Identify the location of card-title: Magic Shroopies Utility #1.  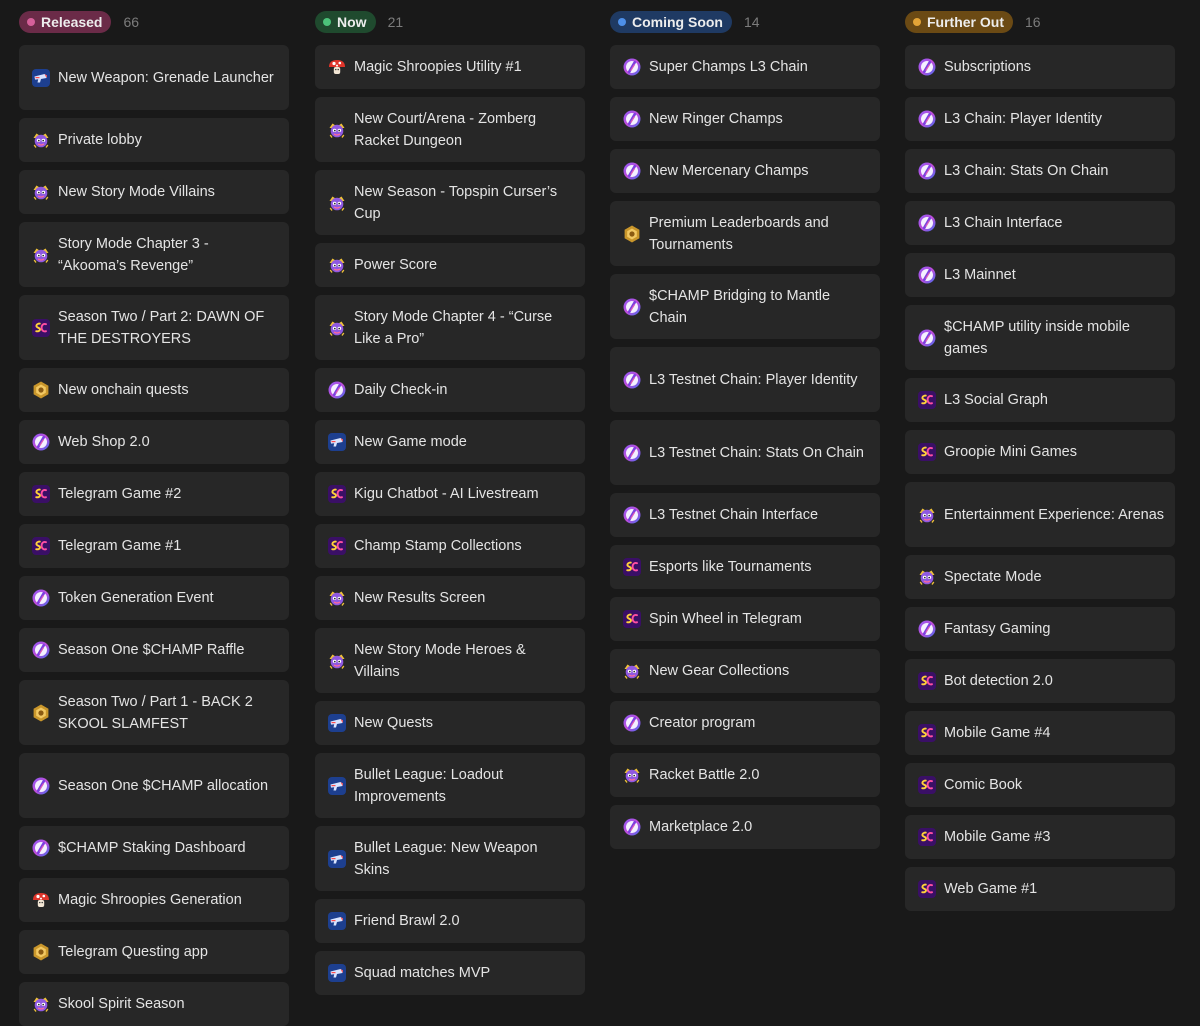
(438, 67).